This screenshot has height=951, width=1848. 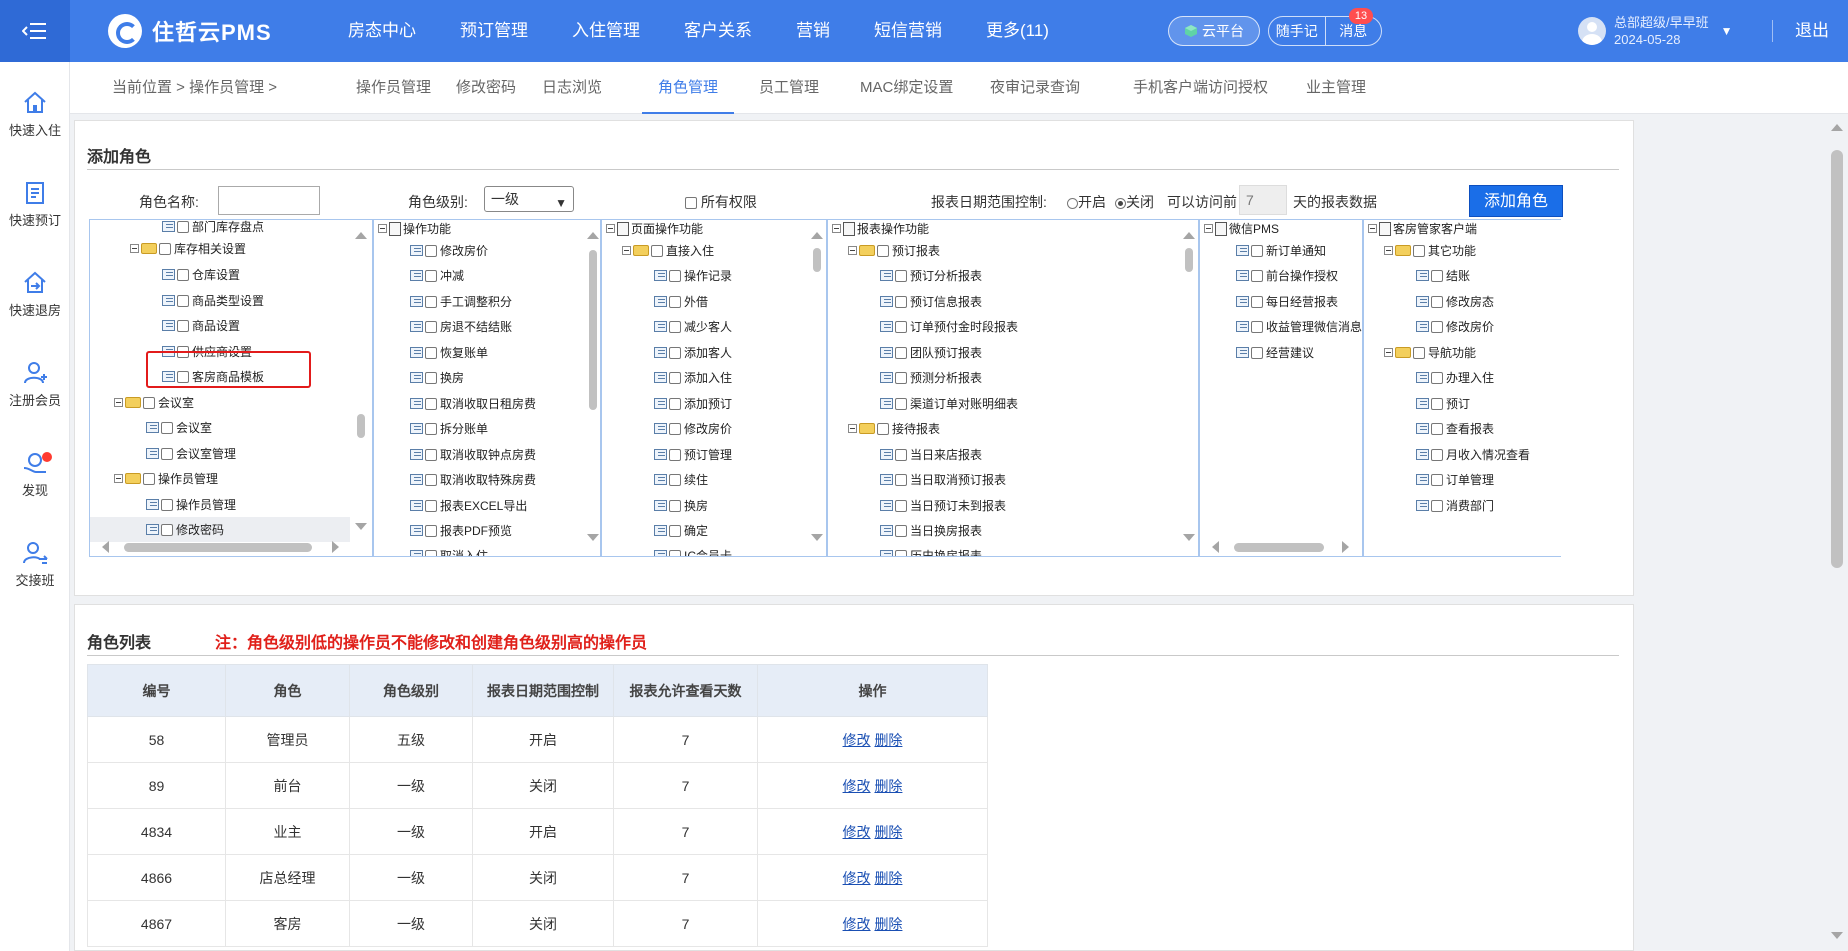 I want to click on tab-owner-management: 业主管理, so click(x=1336, y=88).